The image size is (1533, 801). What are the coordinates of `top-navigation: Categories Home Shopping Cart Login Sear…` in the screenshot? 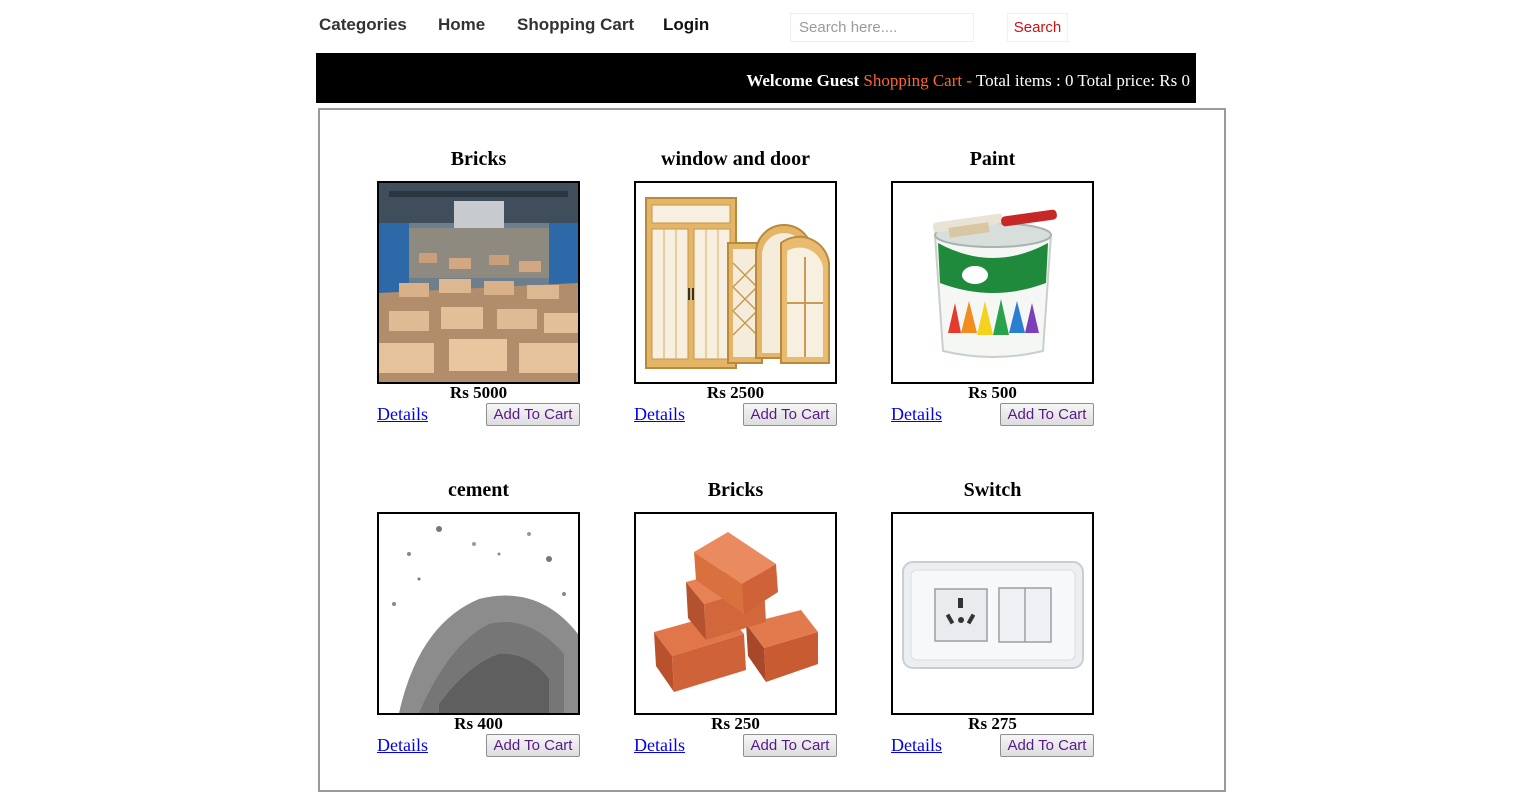 It's located at (699, 27).